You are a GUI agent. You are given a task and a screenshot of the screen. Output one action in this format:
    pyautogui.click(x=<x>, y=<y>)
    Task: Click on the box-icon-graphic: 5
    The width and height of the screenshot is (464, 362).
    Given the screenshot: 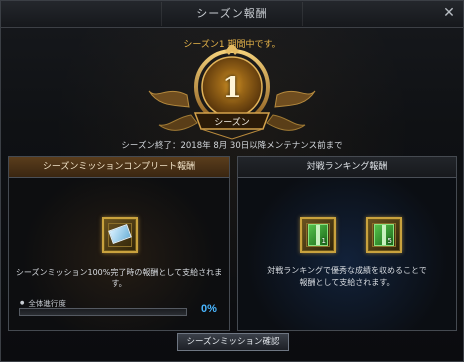 What is the action you would take?
    pyautogui.click(x=384, y=235)
    